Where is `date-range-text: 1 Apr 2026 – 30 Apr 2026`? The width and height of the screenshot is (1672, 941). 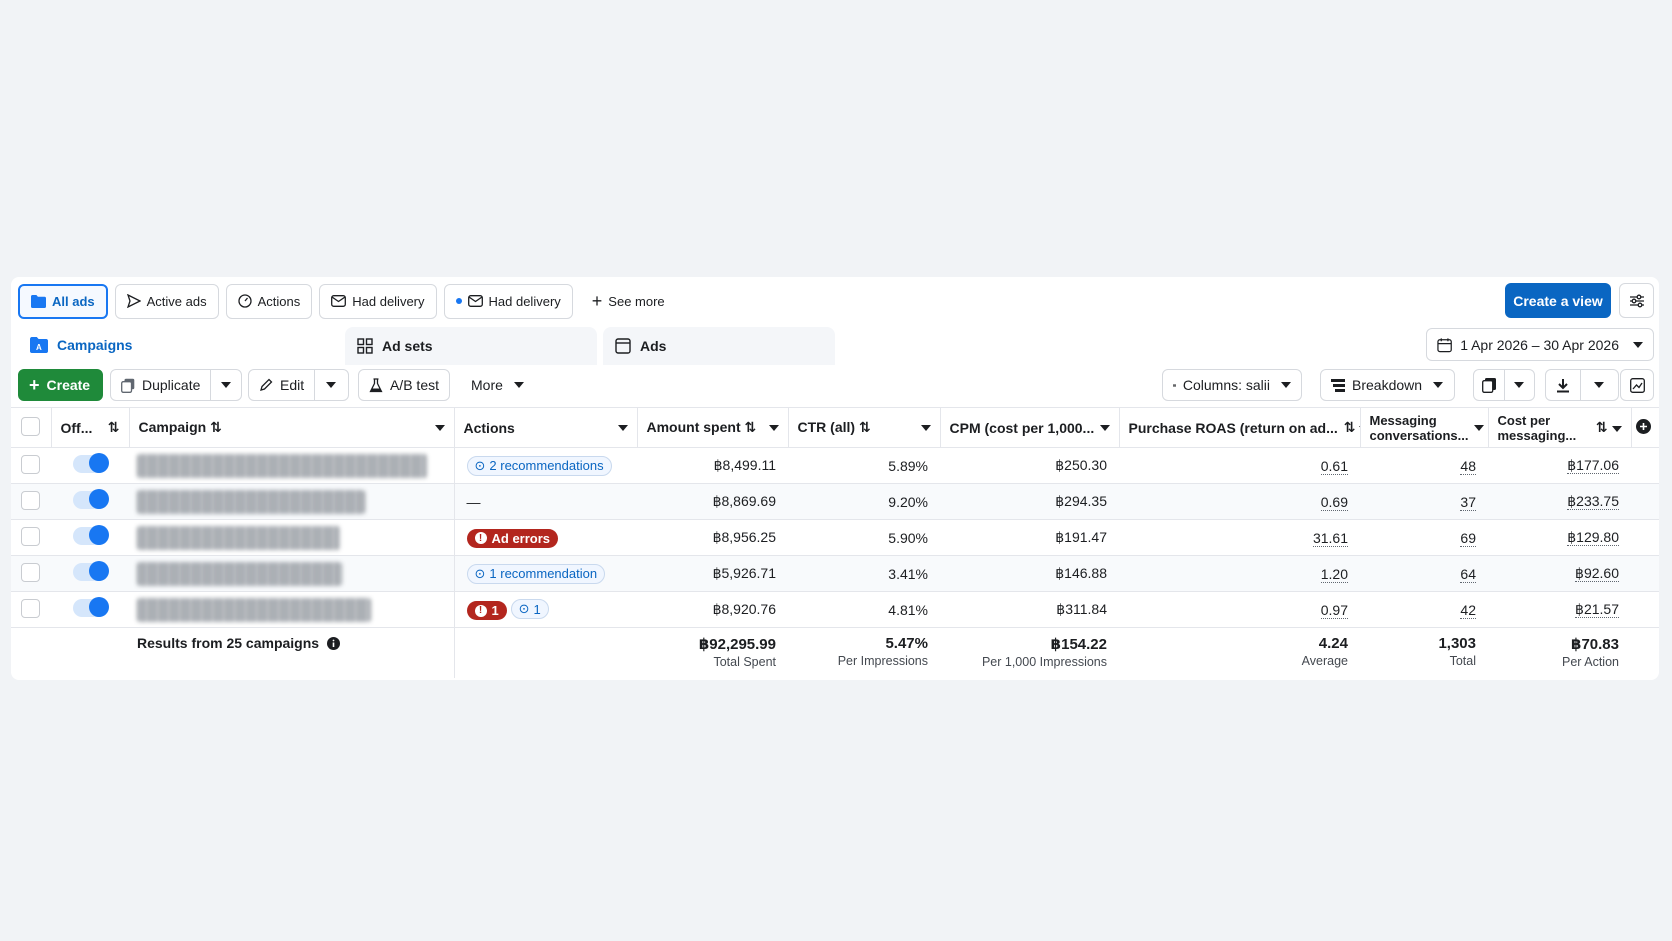
date-range-text: 1 Apr 2026 – 30 Apr 2026 is located at coordinates (1539, 344).